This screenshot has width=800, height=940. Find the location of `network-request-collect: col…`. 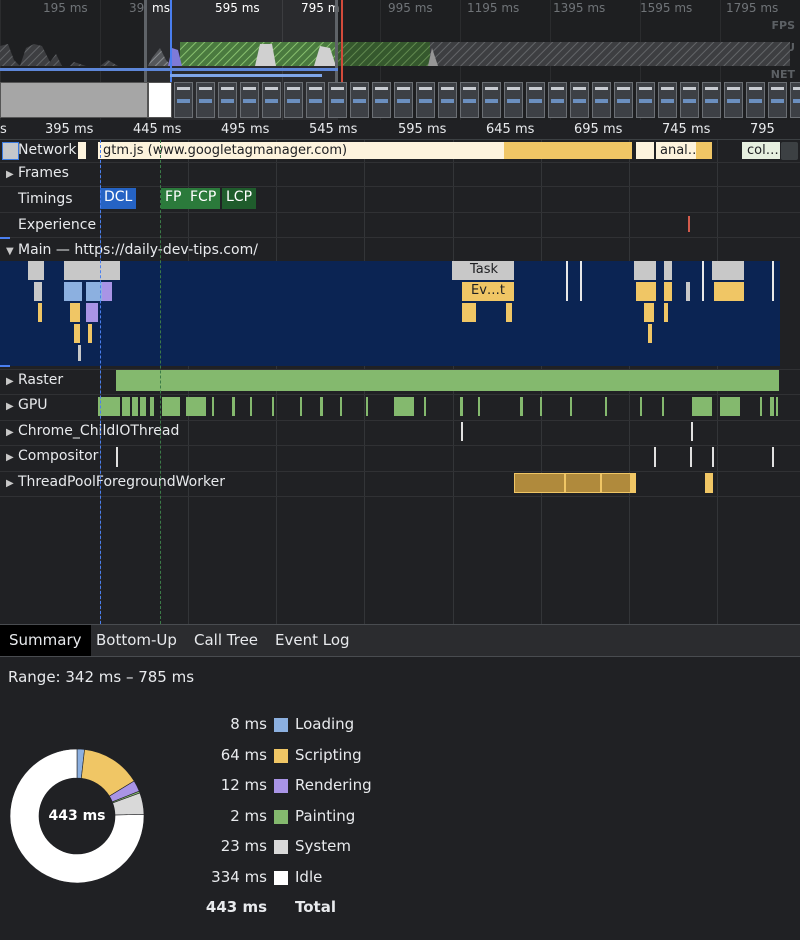

network-request-collect: col… is located at coordinates (761, 150).